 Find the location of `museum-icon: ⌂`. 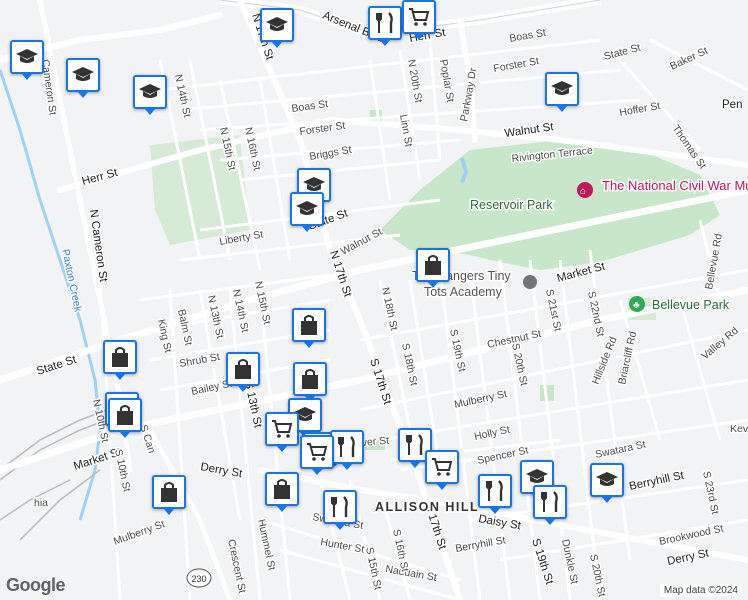

museum-icon: ⌂ is located at coordinates (583, 191).